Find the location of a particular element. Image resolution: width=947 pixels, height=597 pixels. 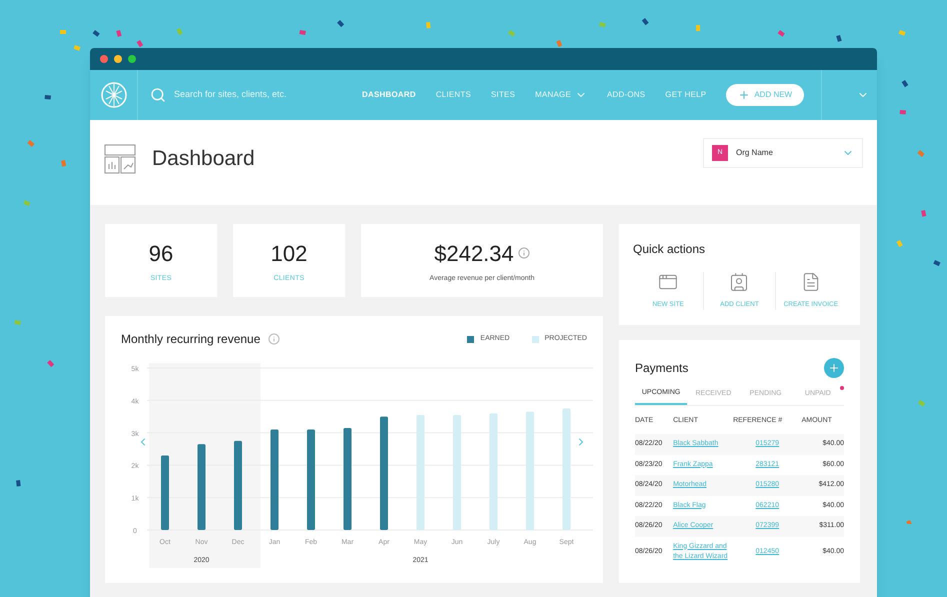

contact-card-icon is located at coordinates (739, 282).